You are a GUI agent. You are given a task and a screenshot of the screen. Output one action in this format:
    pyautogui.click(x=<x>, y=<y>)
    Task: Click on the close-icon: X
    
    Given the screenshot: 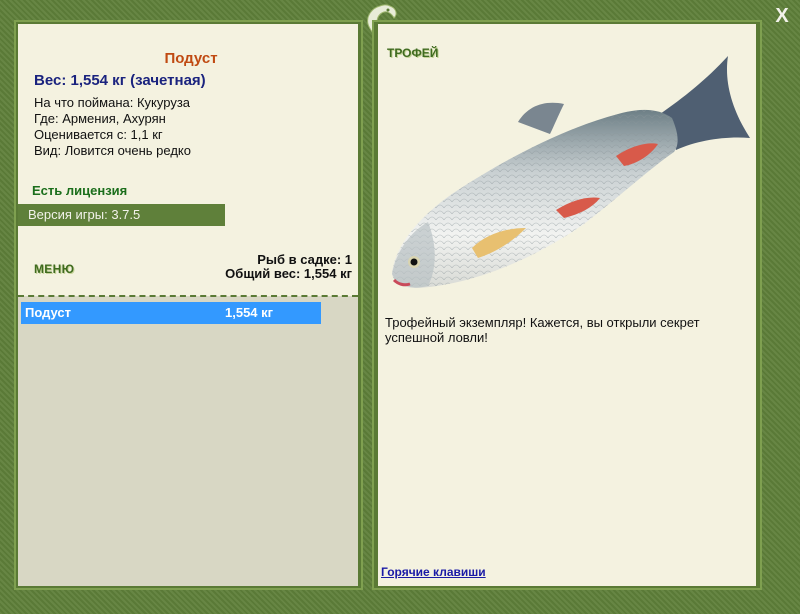 What is the action you would take?
    pyautogui.click(x=782, y=16)
    